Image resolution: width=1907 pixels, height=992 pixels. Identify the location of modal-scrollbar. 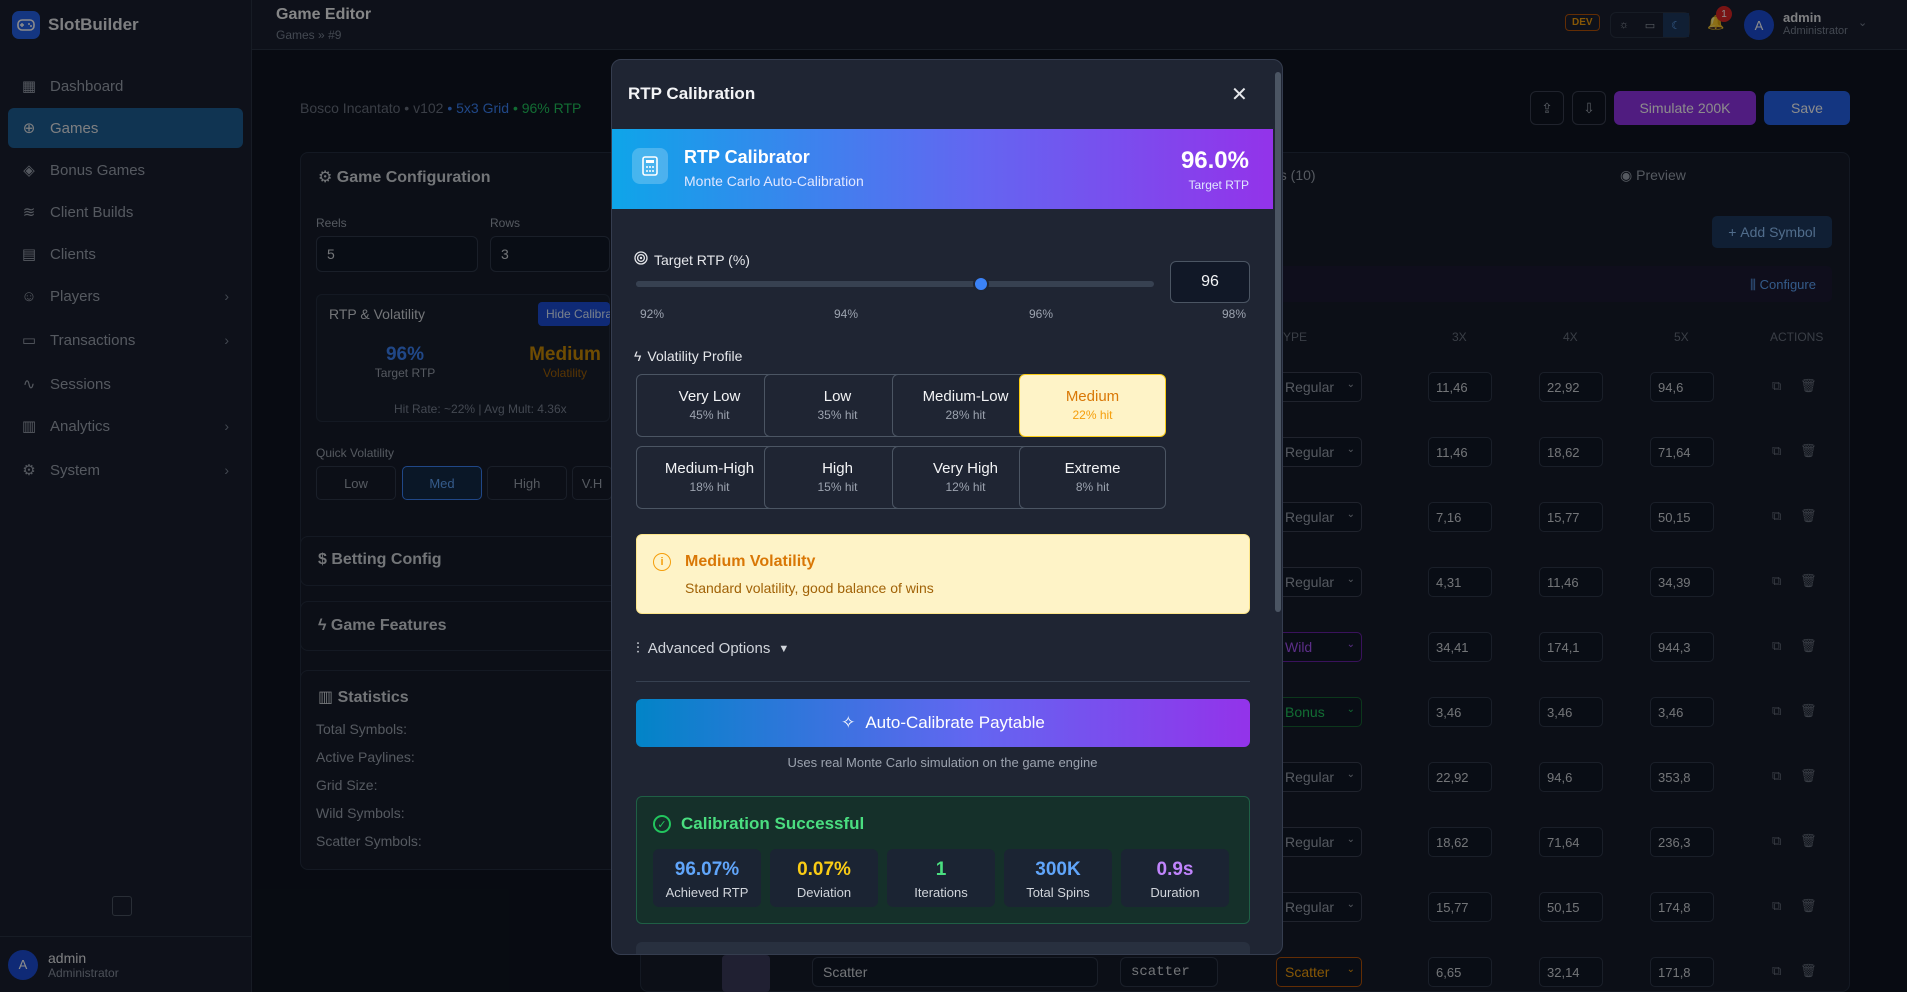
(1278, 342).